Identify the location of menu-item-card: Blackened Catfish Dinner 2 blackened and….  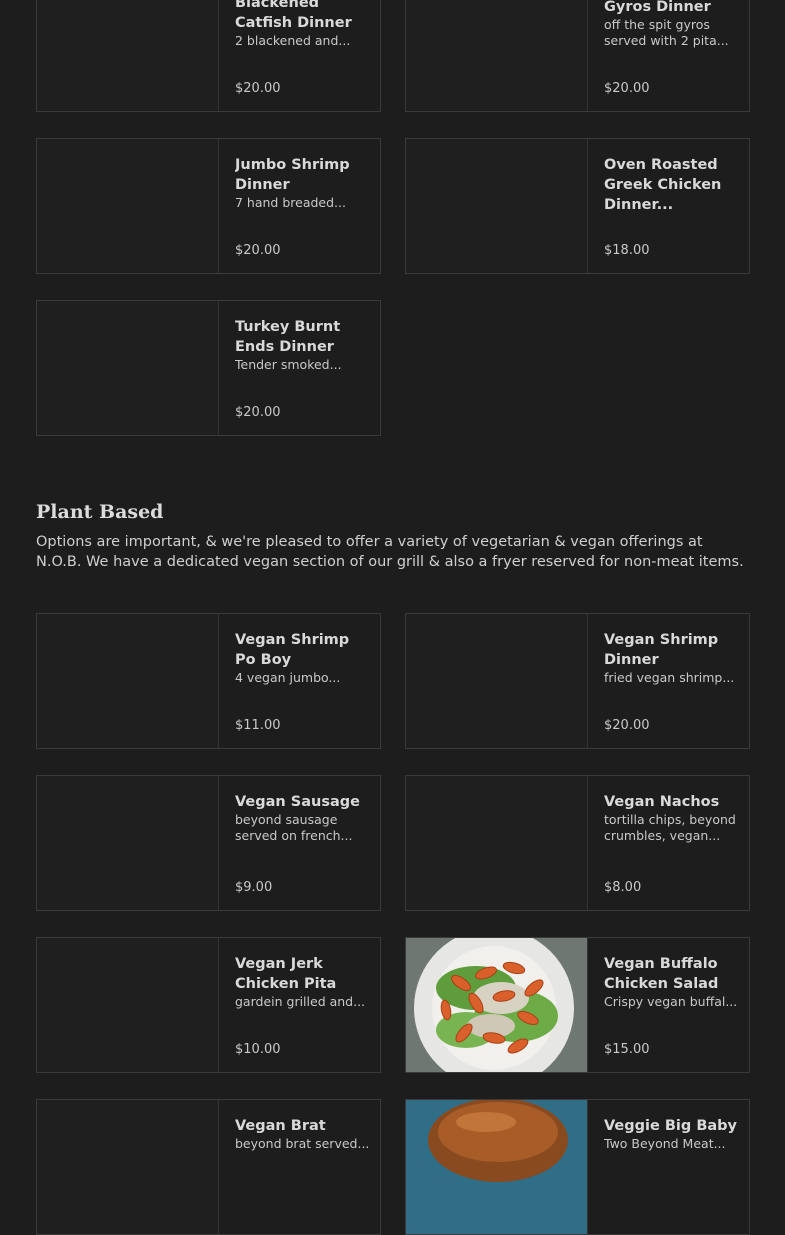
(208, 56).